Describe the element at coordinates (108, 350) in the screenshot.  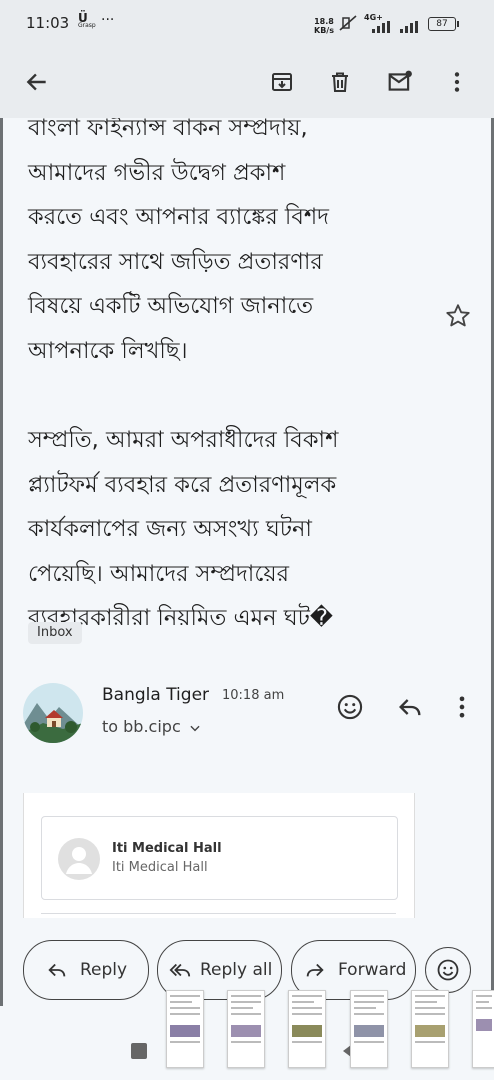
I see `body-line: আপনাকে লিখছি।` at that location.